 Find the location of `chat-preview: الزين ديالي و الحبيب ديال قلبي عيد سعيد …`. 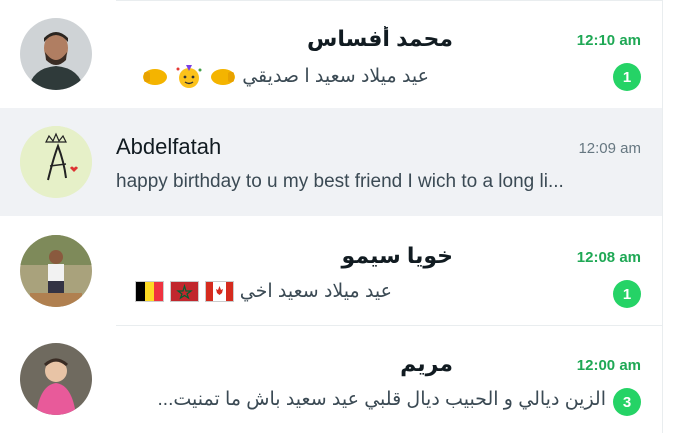

chat-preview: الزين ديالي و الحبيب ديال قلبي عيد سعيد … is located at coordinates (378, 402).